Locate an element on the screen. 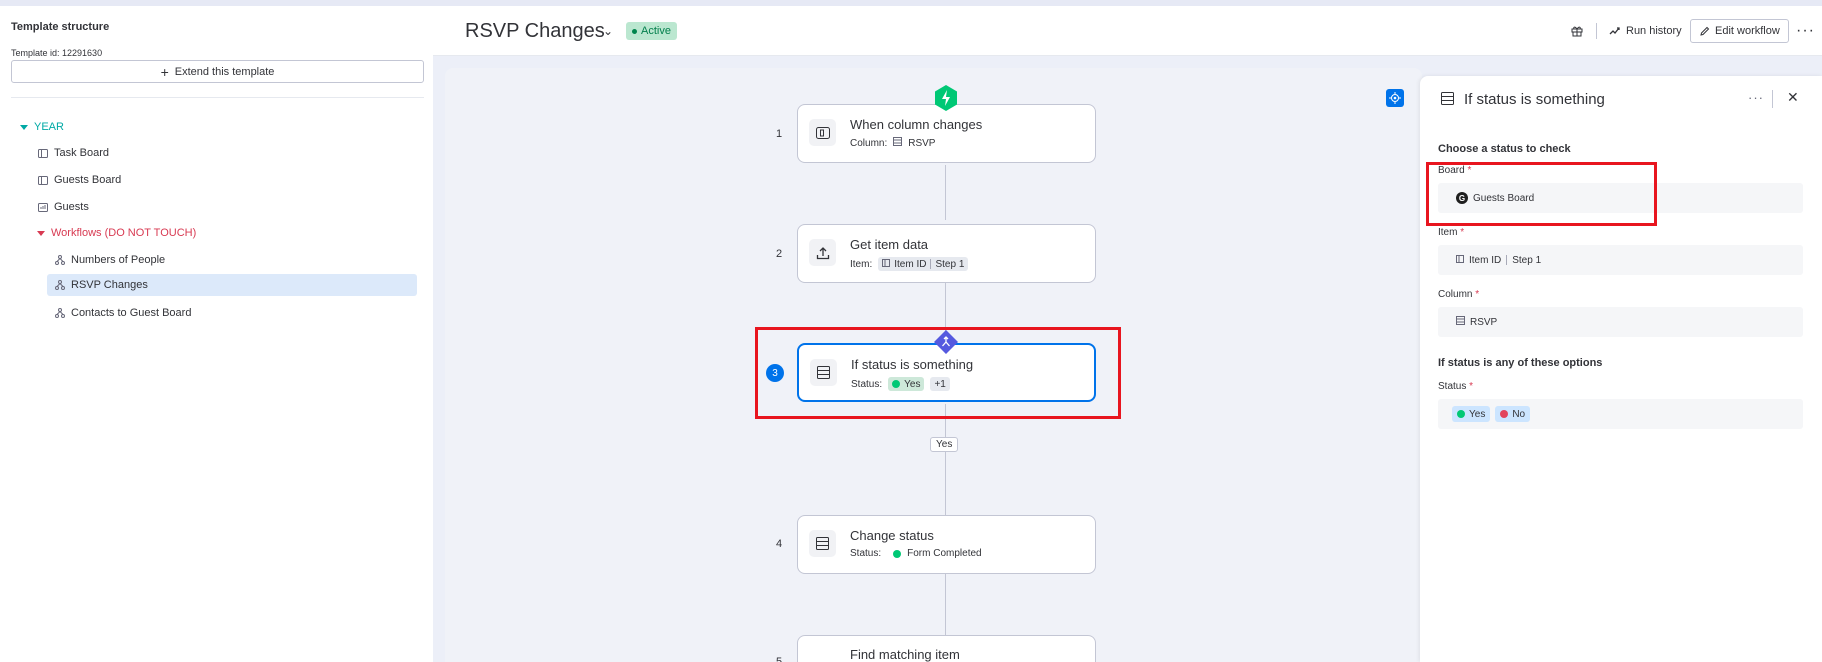  column-value: RSVP is located at coordinates (1484, 322).